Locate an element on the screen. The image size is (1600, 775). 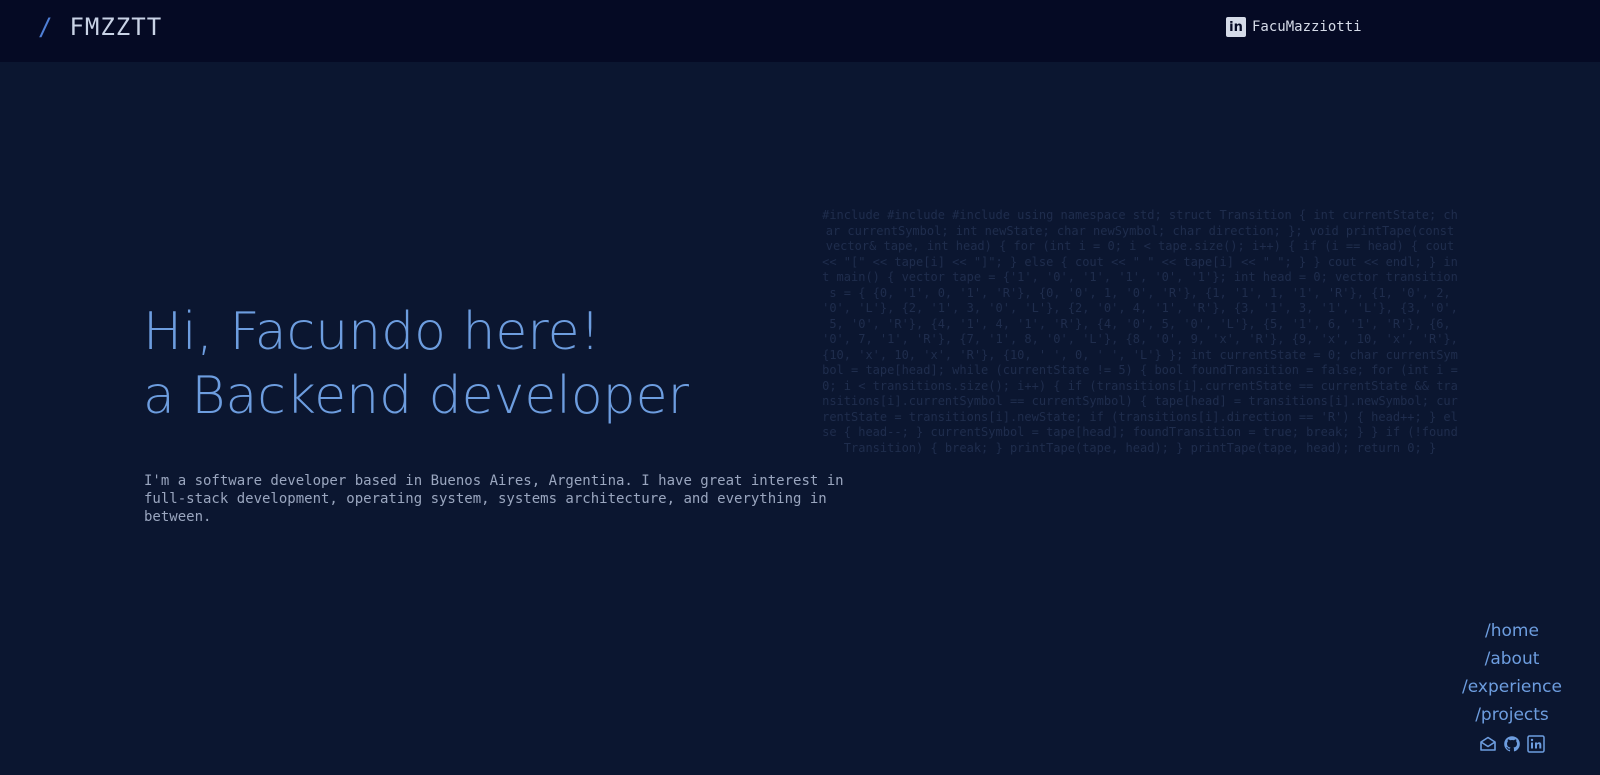
top-bar: / FMZZTT in FacuMazziotti is located at coordinates (800, 31).